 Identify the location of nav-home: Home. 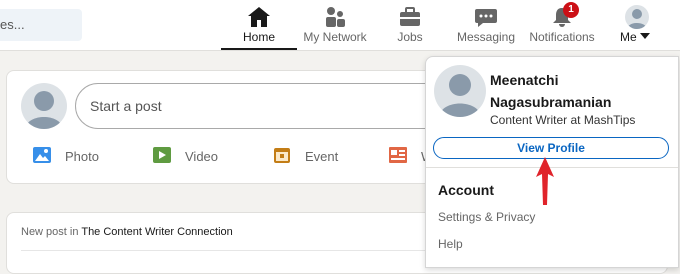
(259, 25).